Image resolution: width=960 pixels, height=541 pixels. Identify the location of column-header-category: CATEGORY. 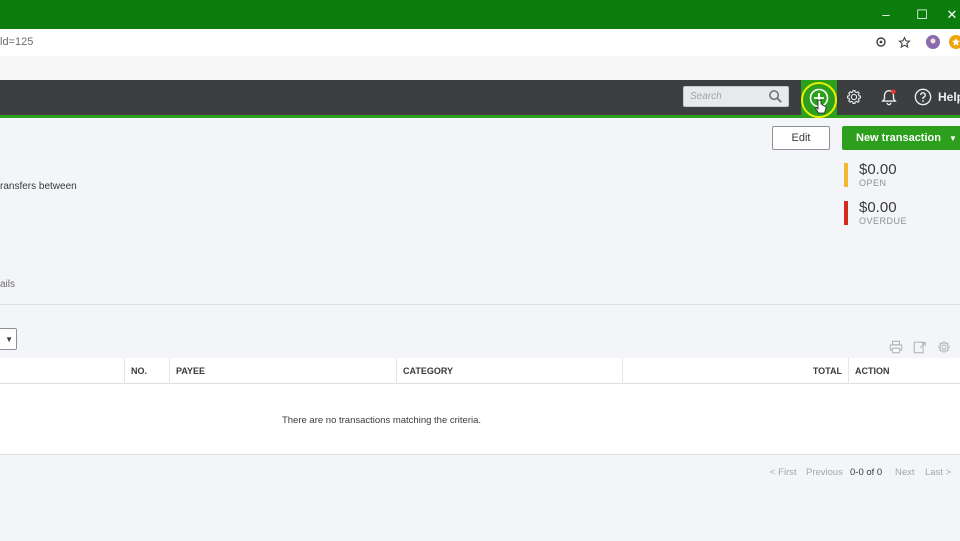
(509, 371).